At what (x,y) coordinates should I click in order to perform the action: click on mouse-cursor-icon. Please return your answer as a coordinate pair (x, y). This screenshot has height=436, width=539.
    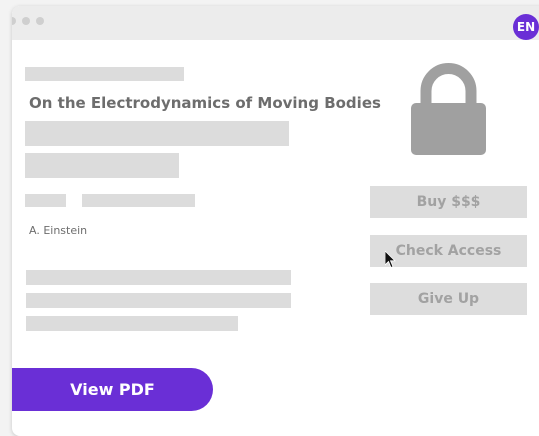
    Looking at the image, I should click on (390, 260).